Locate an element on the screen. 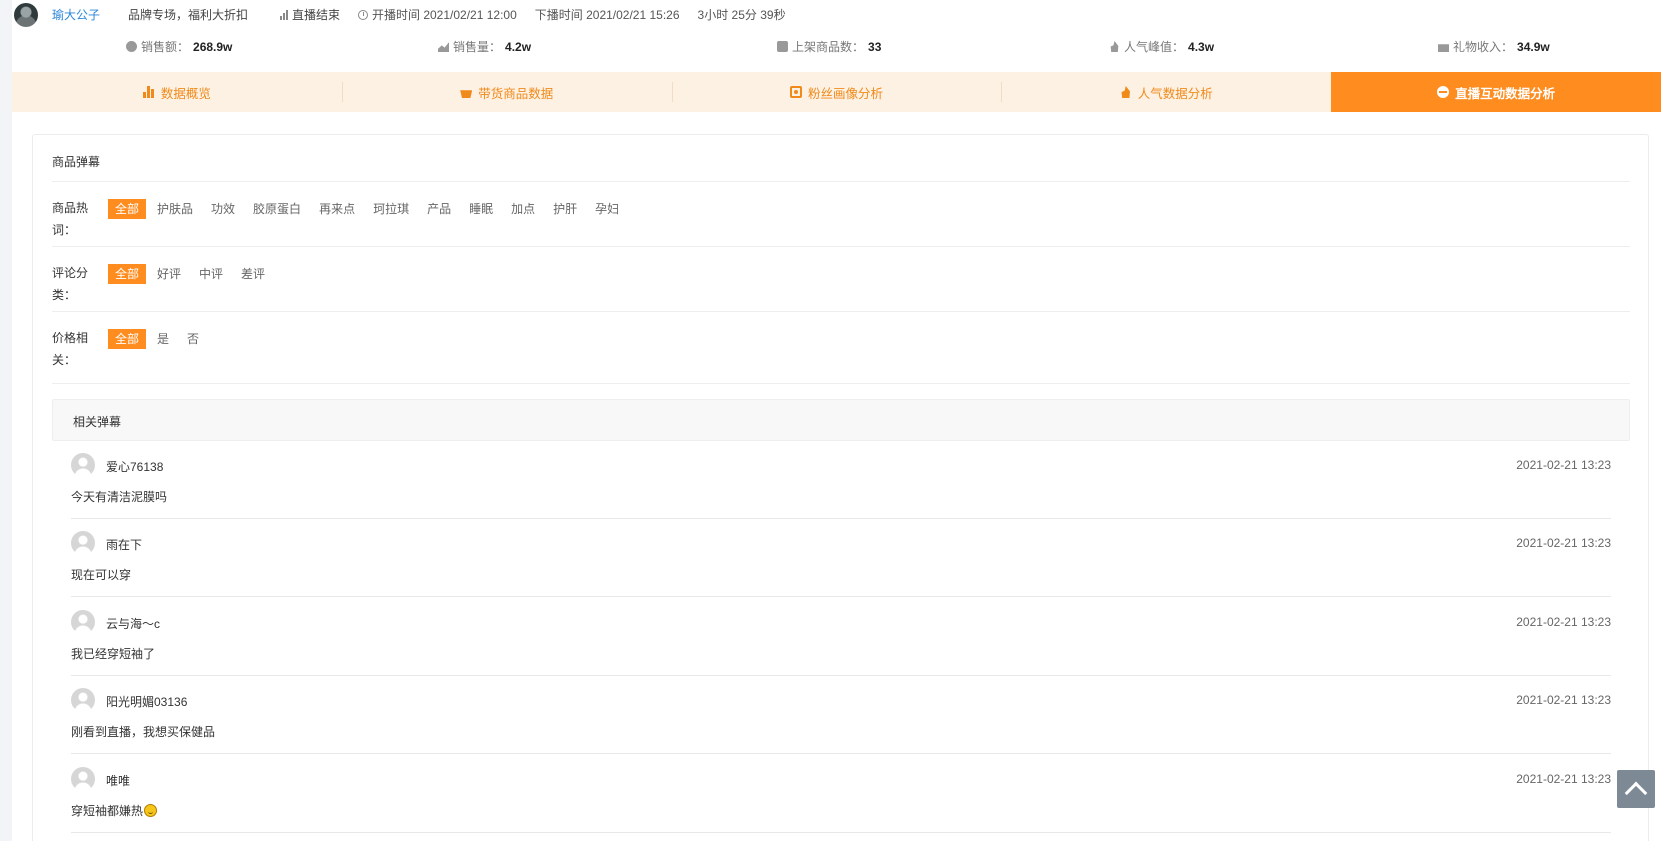  filter-option: 好评 is located at coordinates (169, 274).